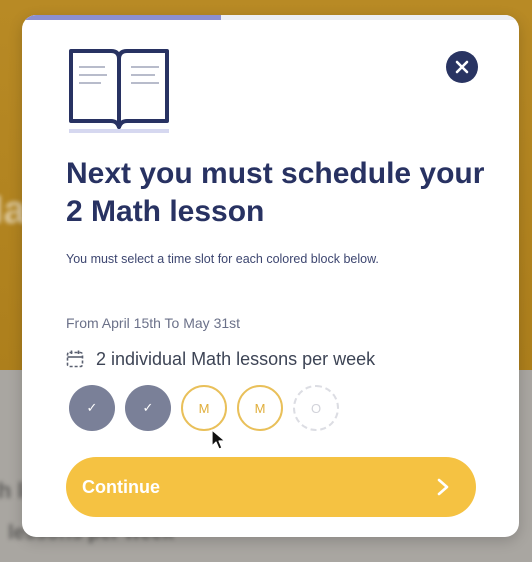  I want to click on calendar-icon, so click(75, 359).